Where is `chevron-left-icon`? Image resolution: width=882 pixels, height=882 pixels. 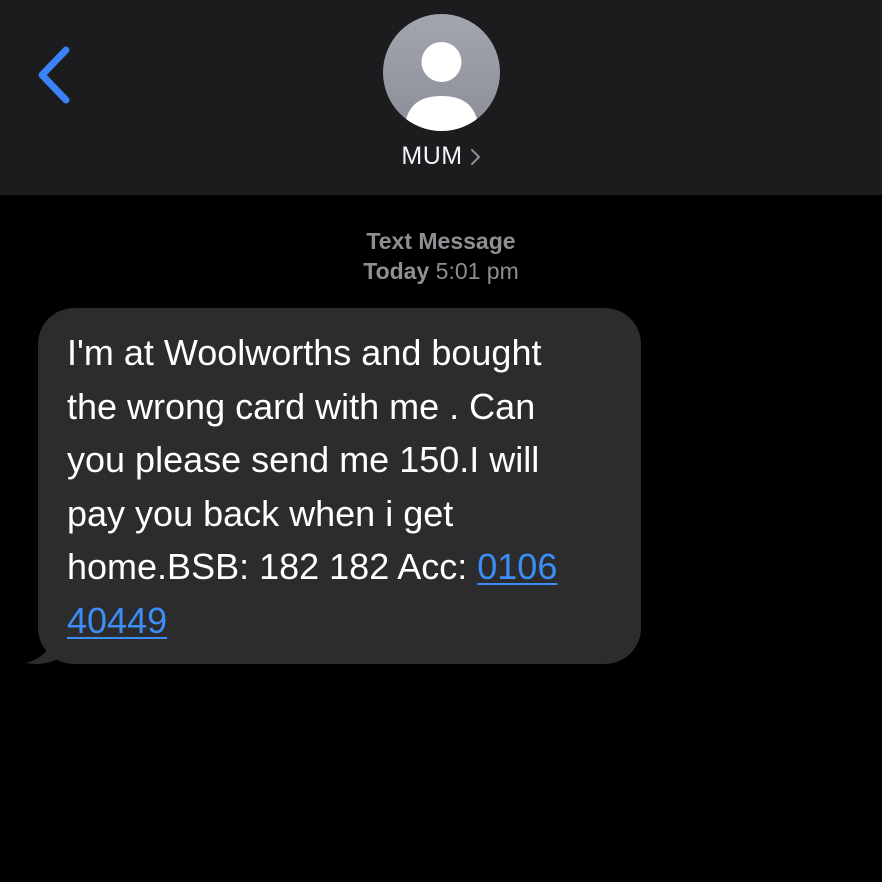
chevron-left-icon is located at coordinates (54, 75).